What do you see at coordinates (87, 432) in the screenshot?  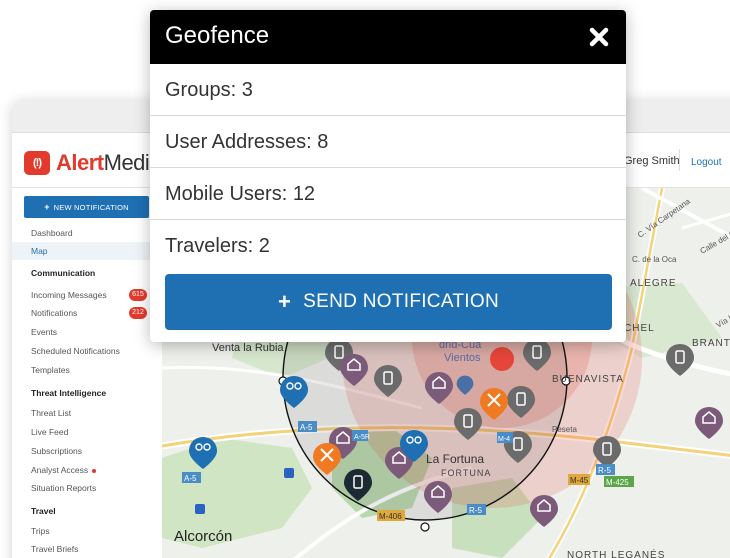 I see `sidebar-item-live-feed: Live Feed` at bounding box center [87, 432].